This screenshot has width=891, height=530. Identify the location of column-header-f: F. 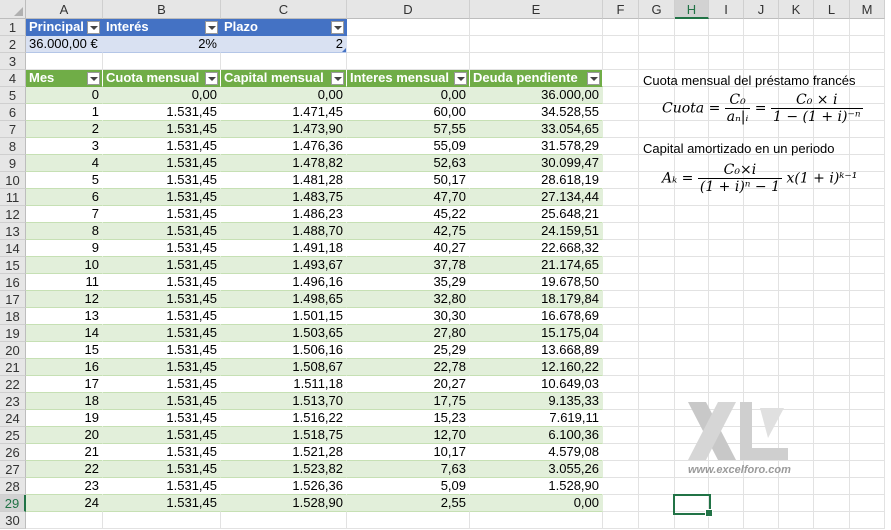
(621, 9).